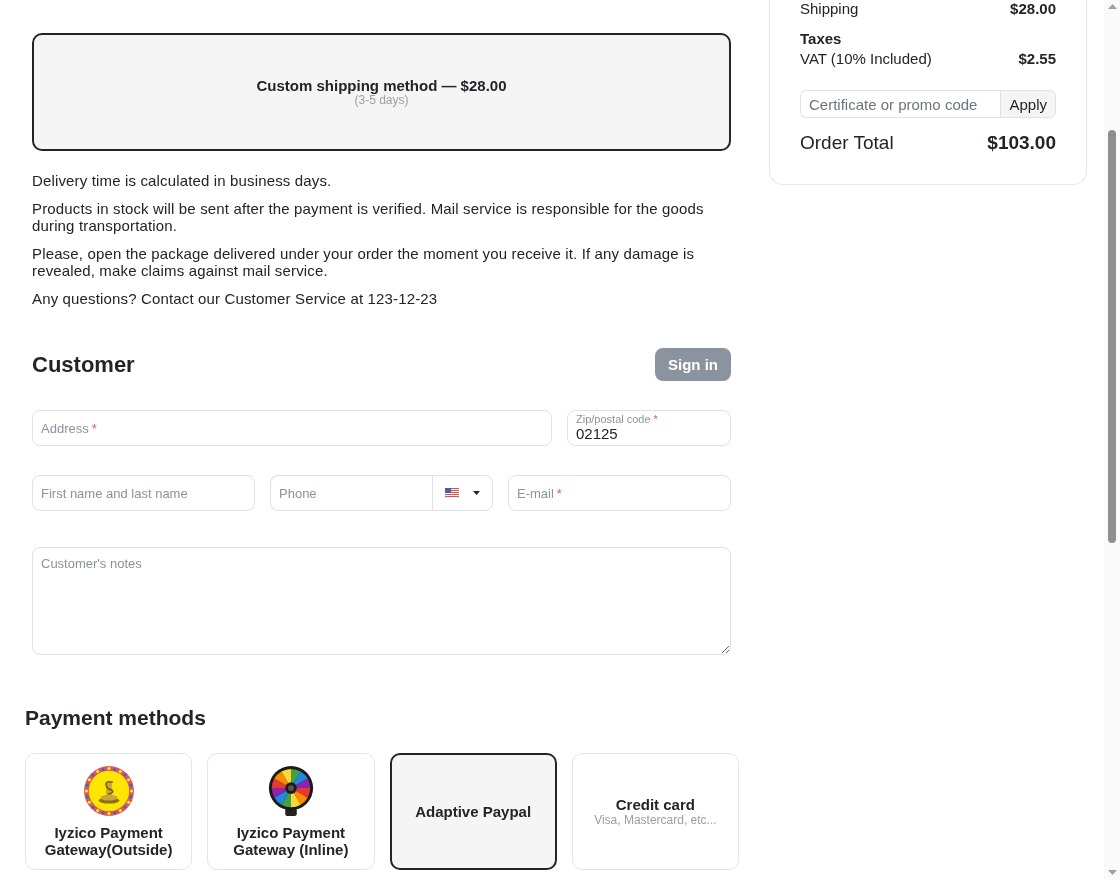 The height and width of the screenshot is (880, 1120). What do you see at coordinates (108, 790) in the screenshot?
I see `coin-logo-icon` at bounding box center [108, 790].